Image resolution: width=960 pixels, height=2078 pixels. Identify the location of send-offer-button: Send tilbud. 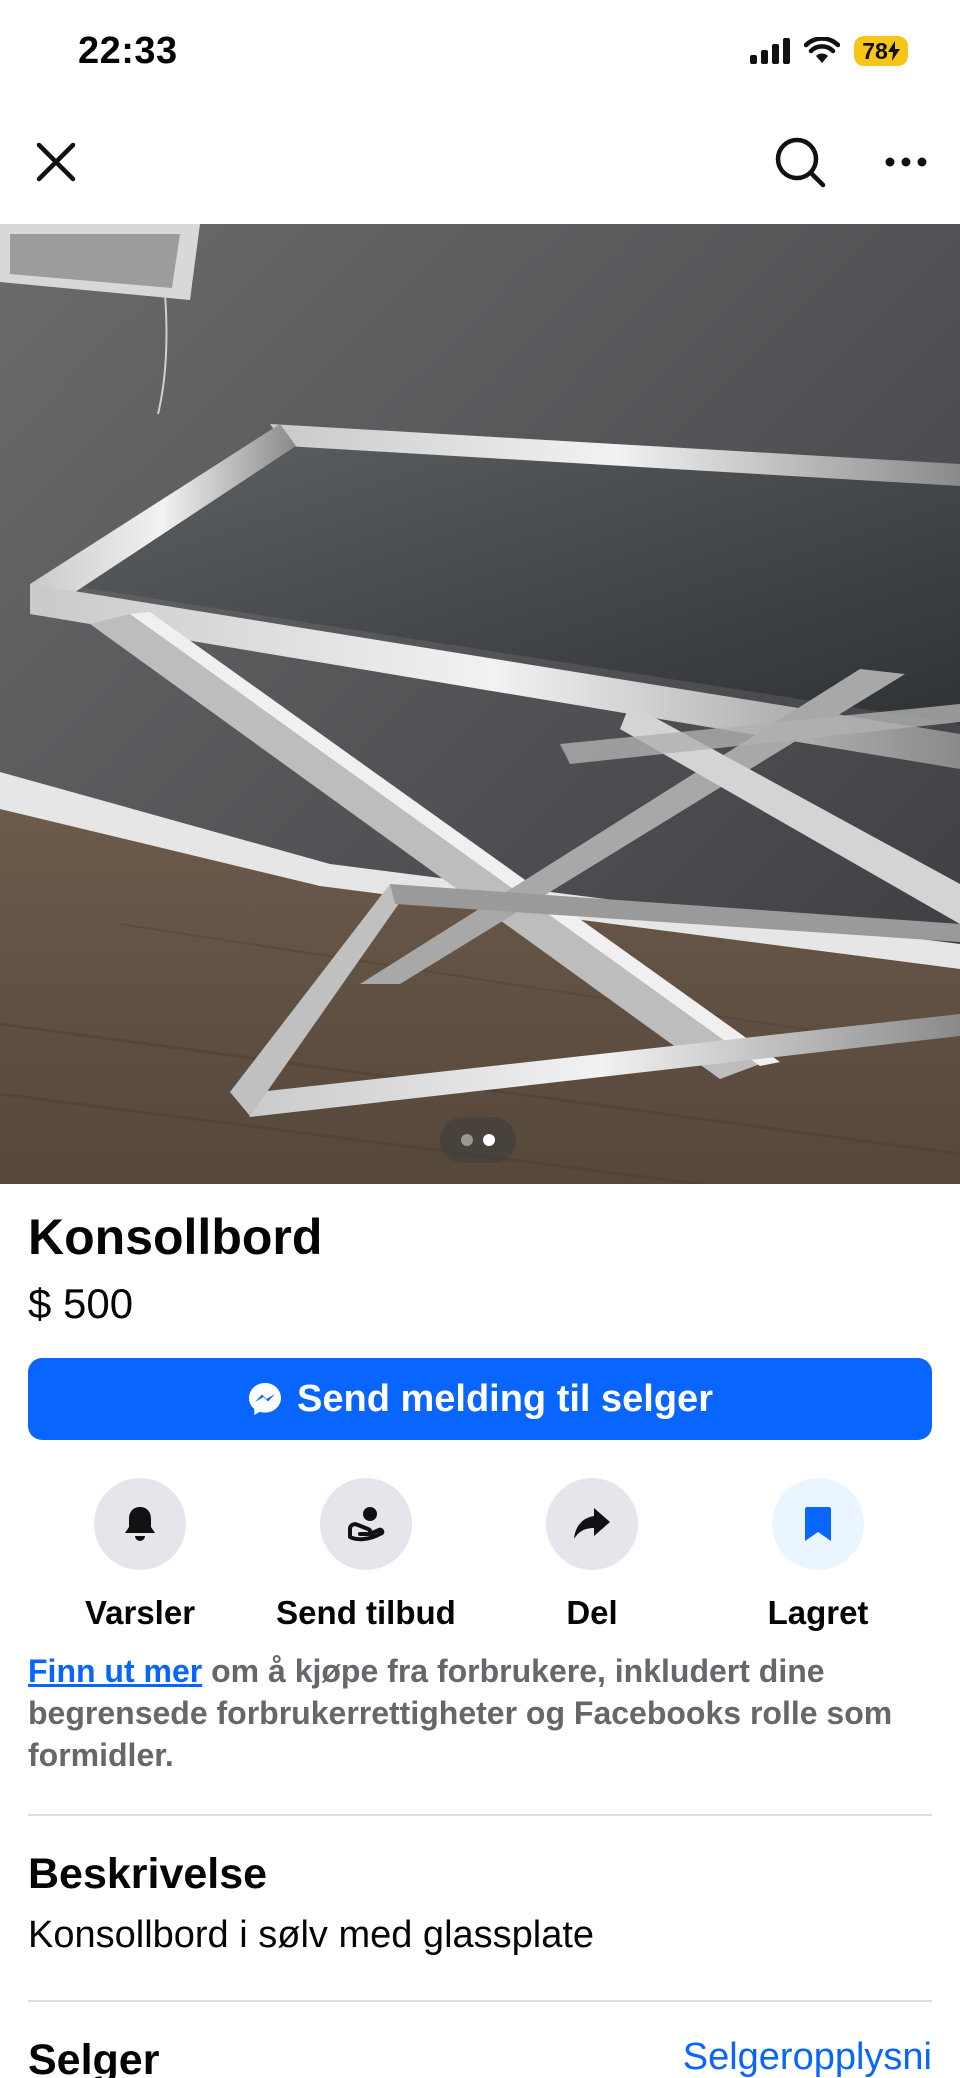
(366, 1555).